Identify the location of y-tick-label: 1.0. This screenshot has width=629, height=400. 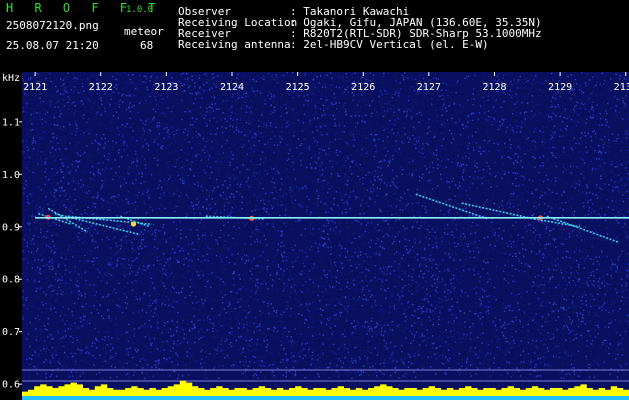
(11, 175).